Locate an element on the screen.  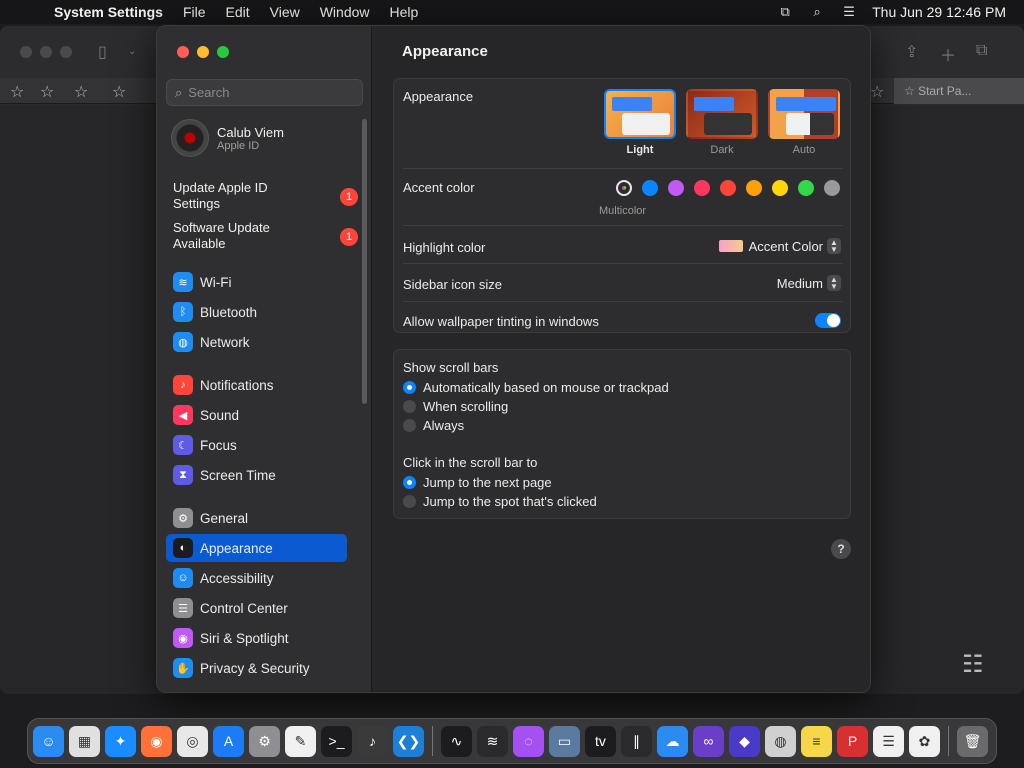
sidebar-item-control-center: ☰ Control Center is located at coordinates (256, 608).